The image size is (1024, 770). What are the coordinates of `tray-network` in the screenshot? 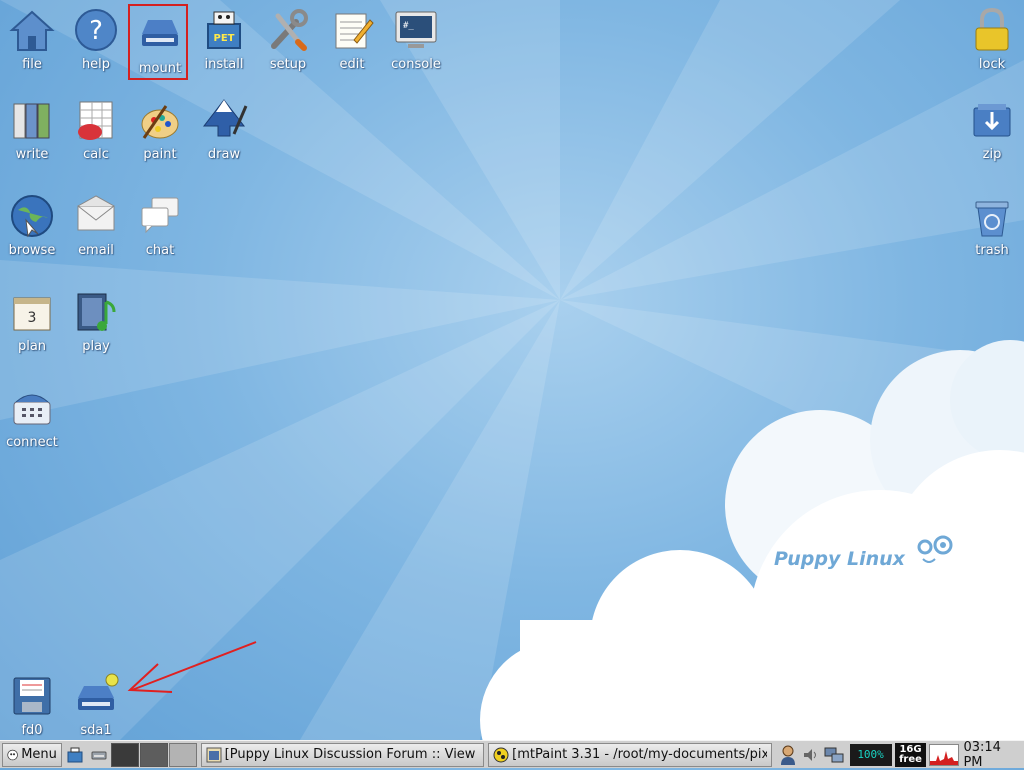 It's located at (834, 755).